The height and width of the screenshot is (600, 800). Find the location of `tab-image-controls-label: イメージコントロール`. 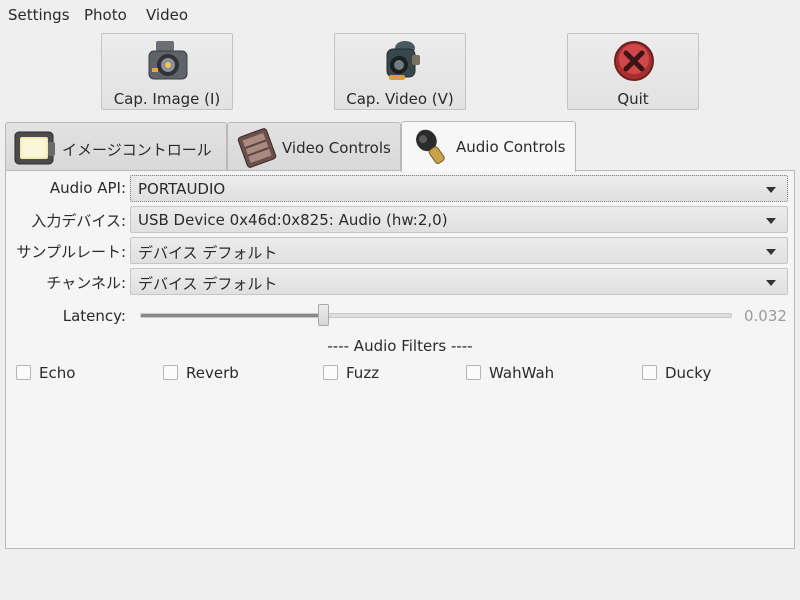

tab-image-controls-label: イメージコントロール is located at coordinates (137, 150).